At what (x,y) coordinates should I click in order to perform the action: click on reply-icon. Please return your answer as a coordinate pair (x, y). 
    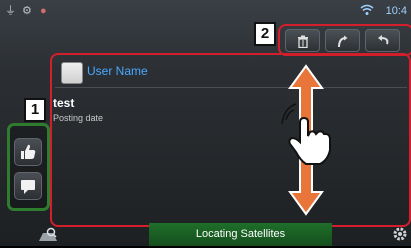
    Looking at the image, I should click on (343, 40).